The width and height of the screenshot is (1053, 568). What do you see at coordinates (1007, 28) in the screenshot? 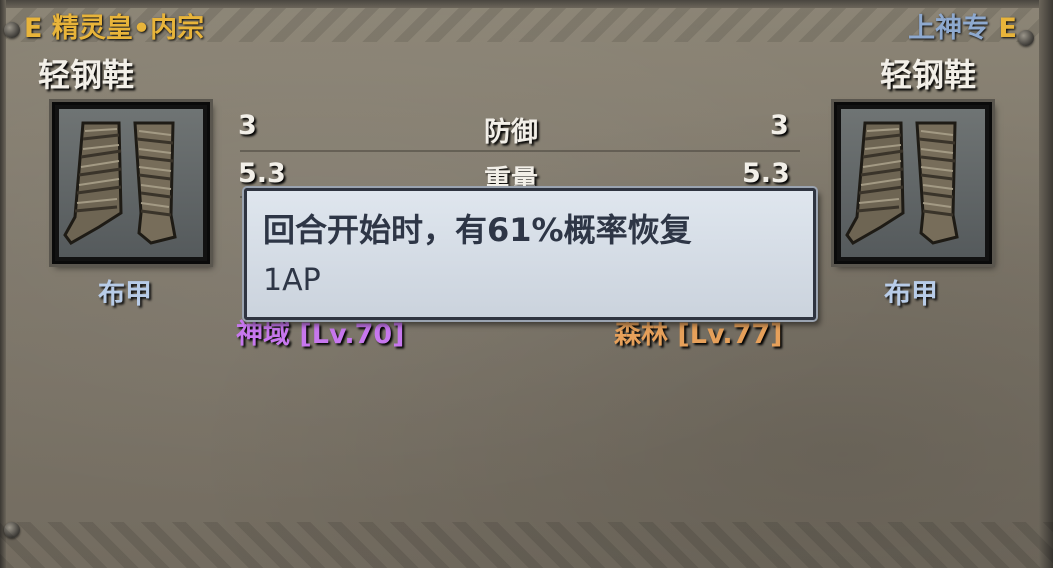
I see `right-item-grade: E` at bounding box center [1007, 28].